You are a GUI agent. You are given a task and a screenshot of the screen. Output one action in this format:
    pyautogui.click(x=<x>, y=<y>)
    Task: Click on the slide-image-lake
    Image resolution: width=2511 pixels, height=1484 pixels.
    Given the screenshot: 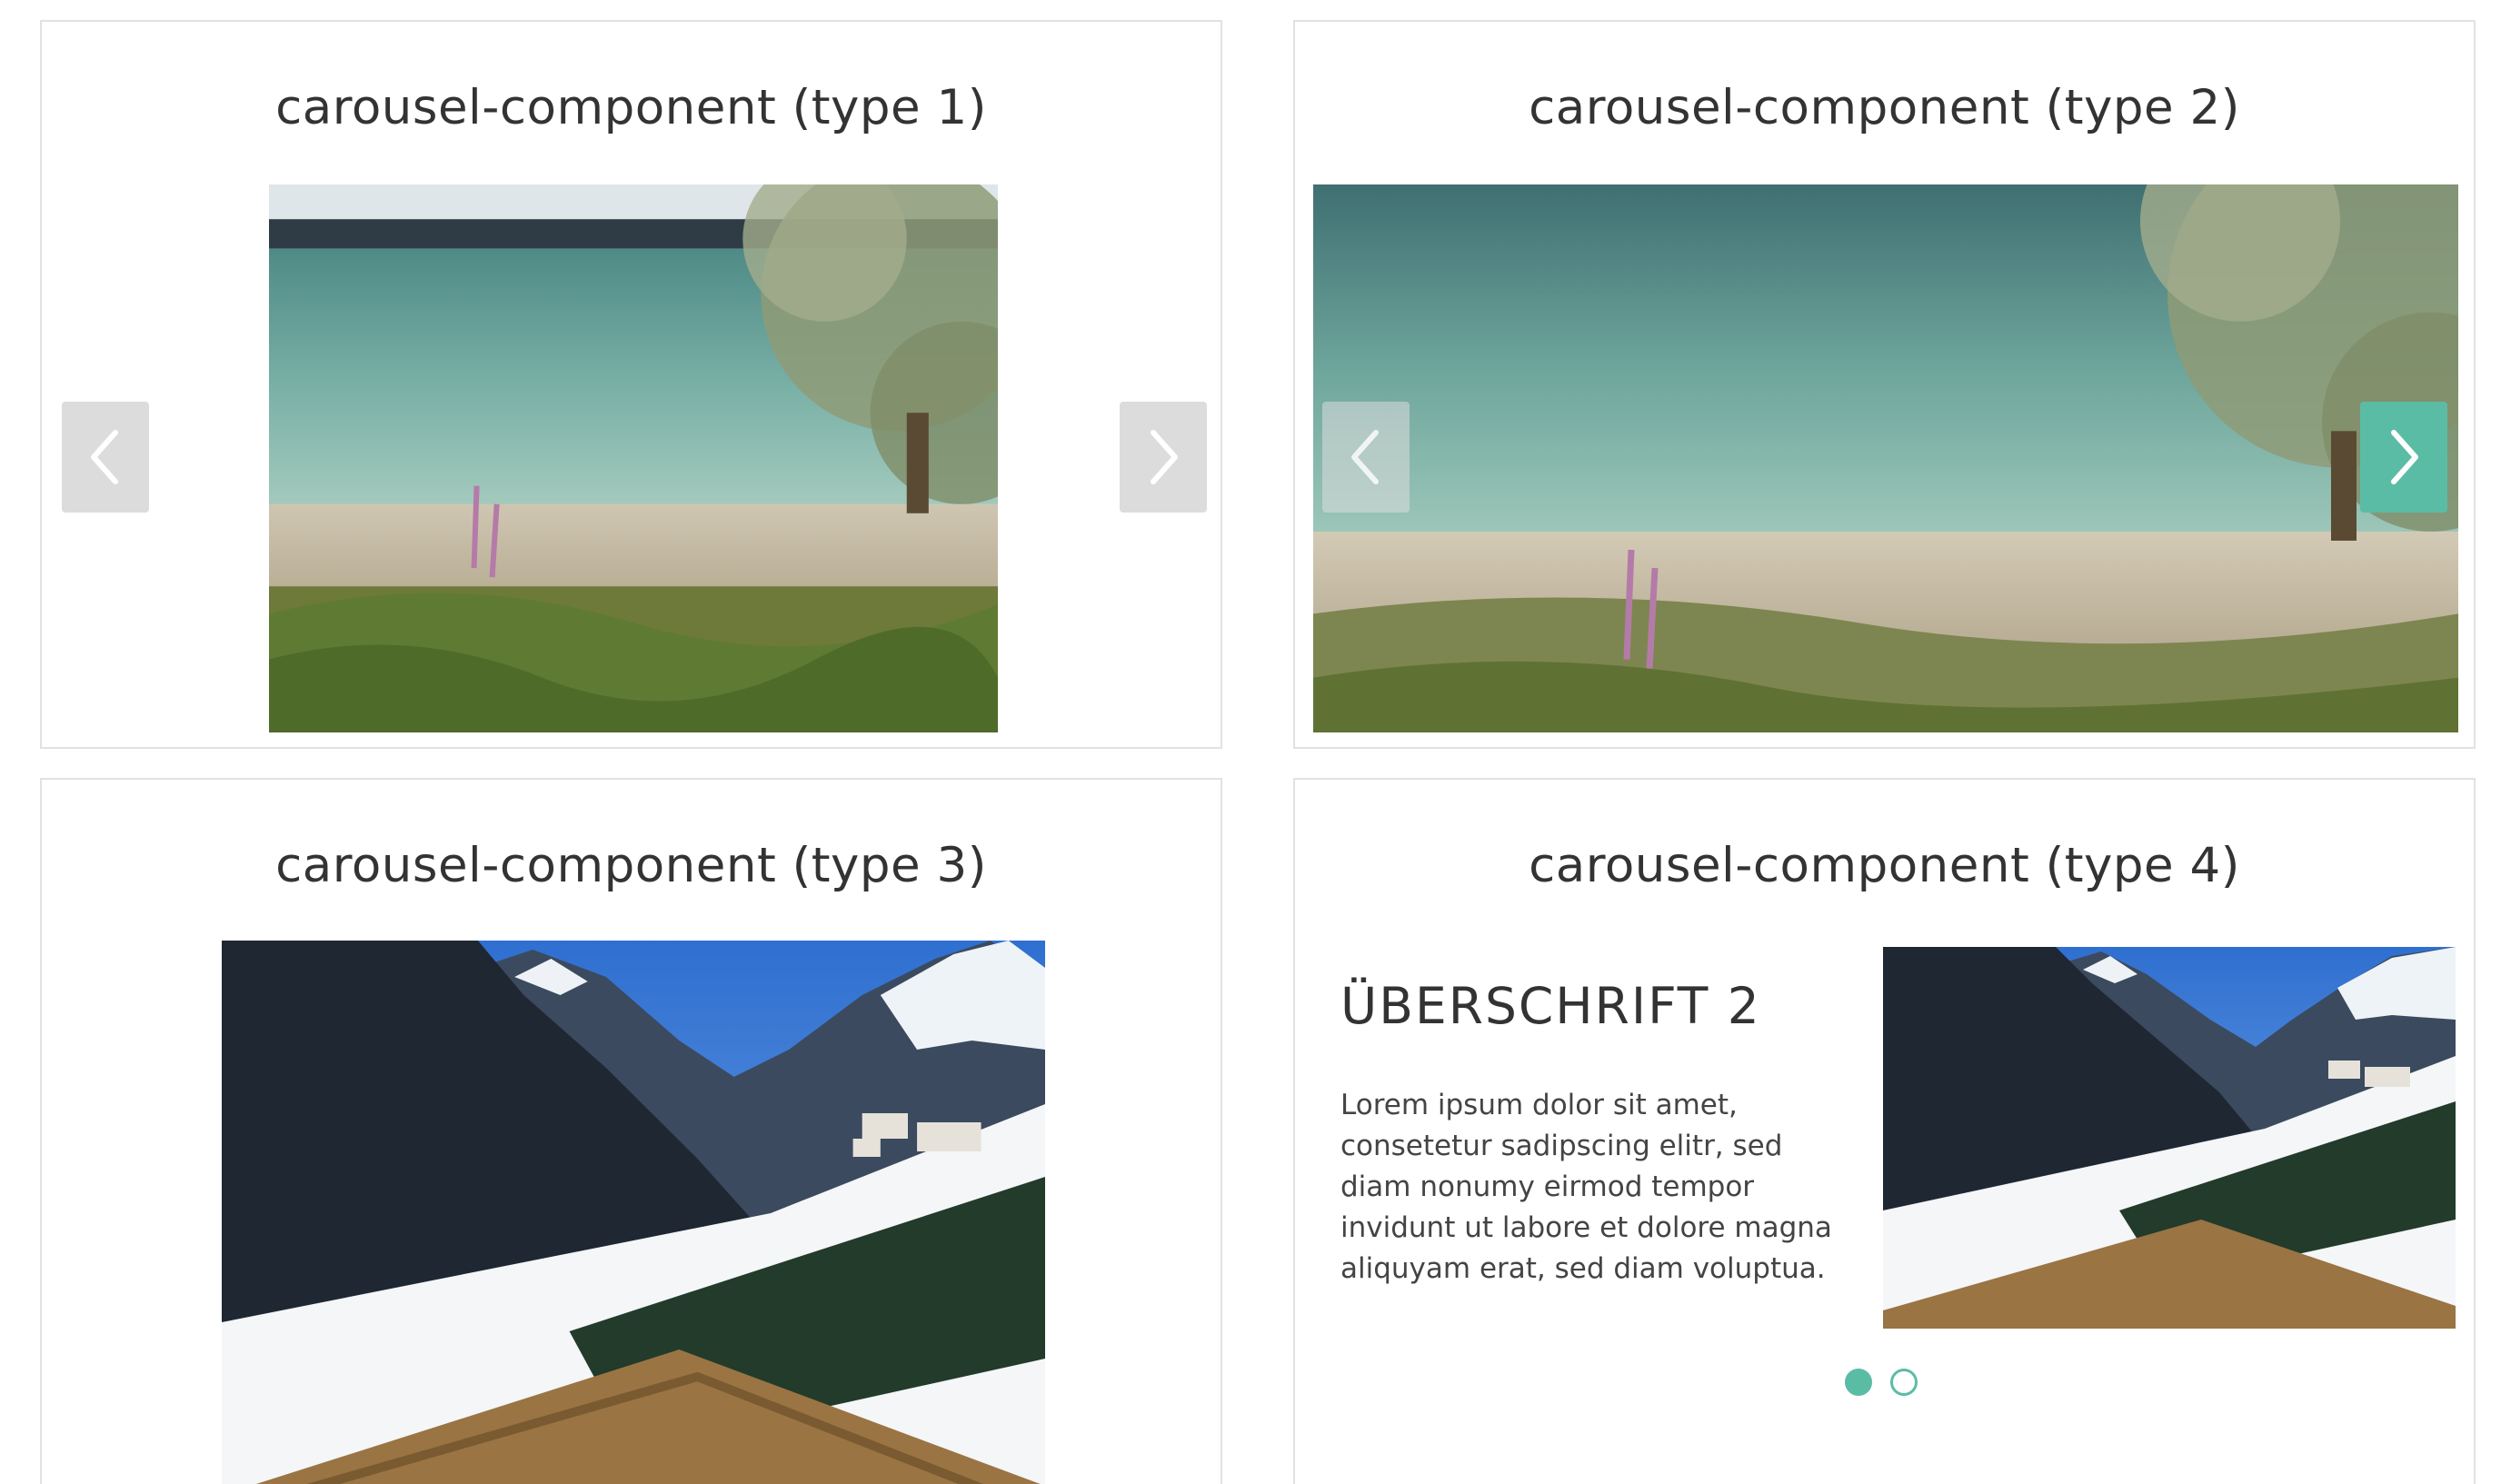 What is the action you would take?
    pyautogui.click(x=633, y=458)
    